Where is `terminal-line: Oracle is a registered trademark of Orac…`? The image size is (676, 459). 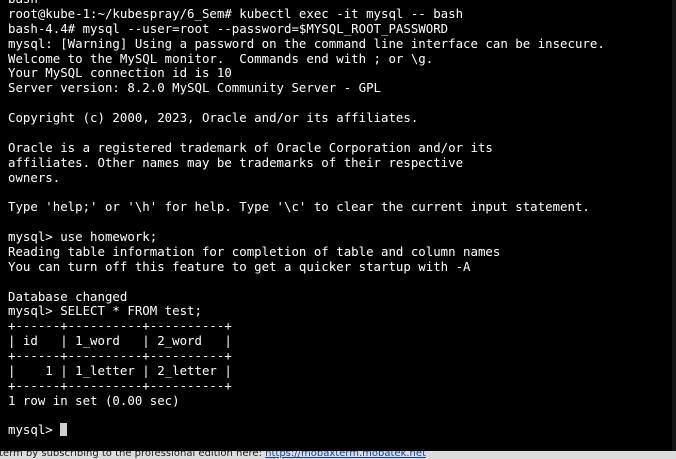
terminal-line: Oracle is a registered trademark of Orac… is located at coordinates (250, 147).